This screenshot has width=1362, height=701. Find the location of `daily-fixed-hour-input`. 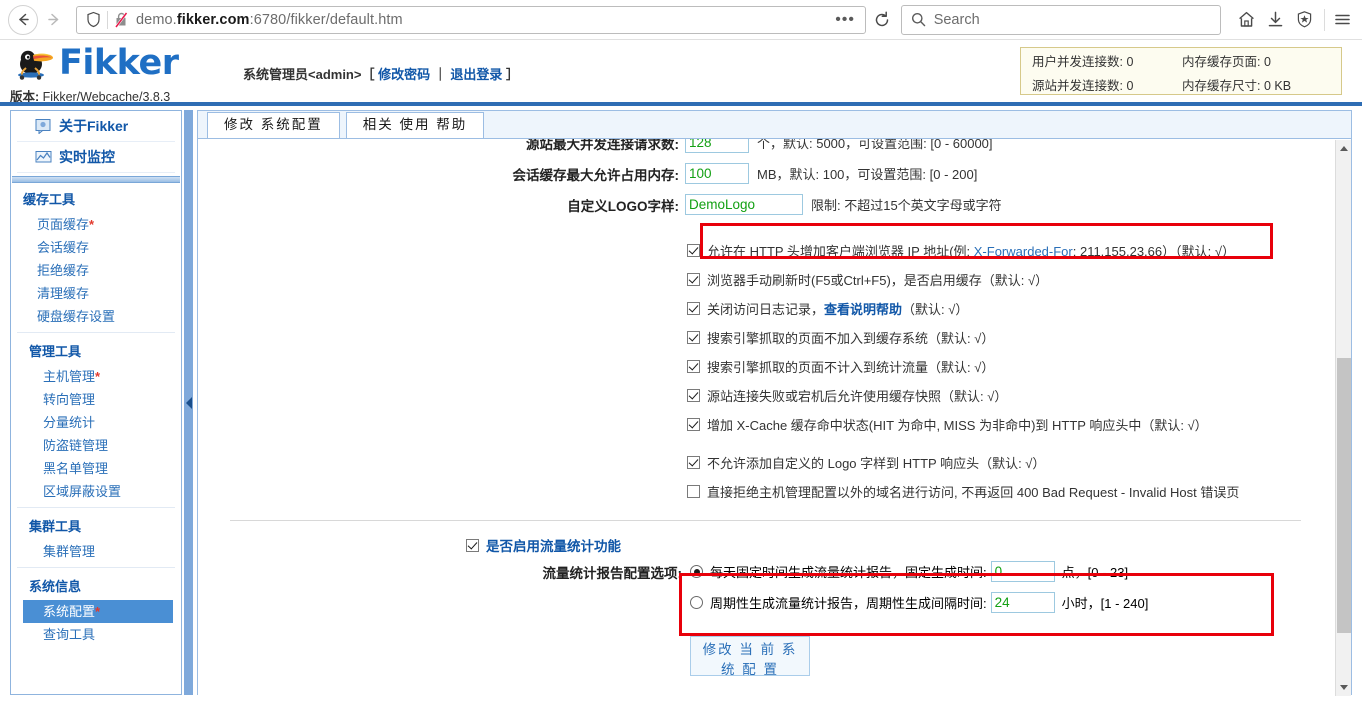

daily-fixed-hour-input is located at coordinates (1022, 571).